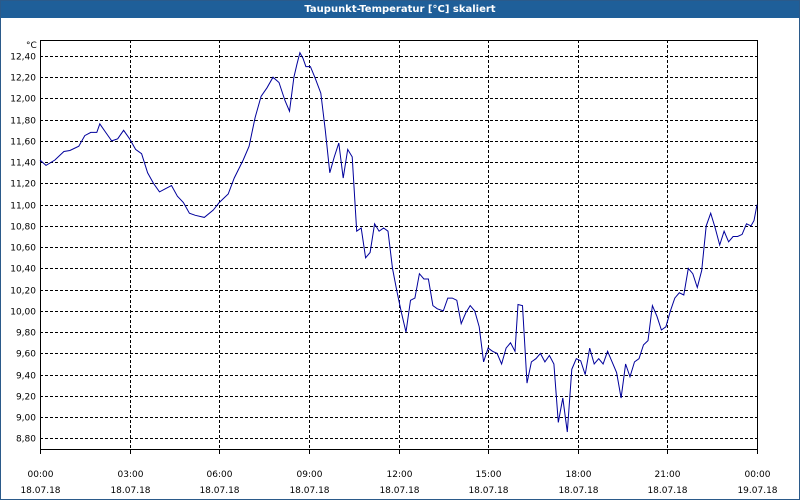 The height and width of the screenshot is (500, 800). I want to click on y-tick-label: 10,20, so click(23, 292).